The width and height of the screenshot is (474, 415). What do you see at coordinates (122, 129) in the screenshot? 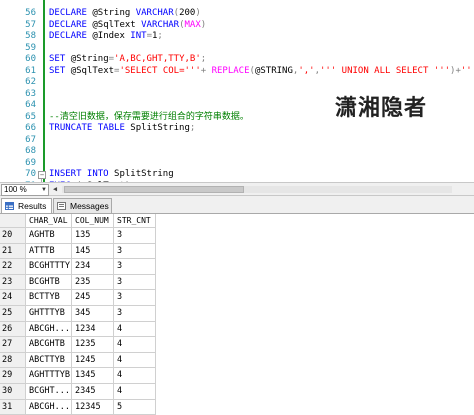
I see `code-line: TRUNCATE TABLE SplitString;` at bounding box center [122, 129].